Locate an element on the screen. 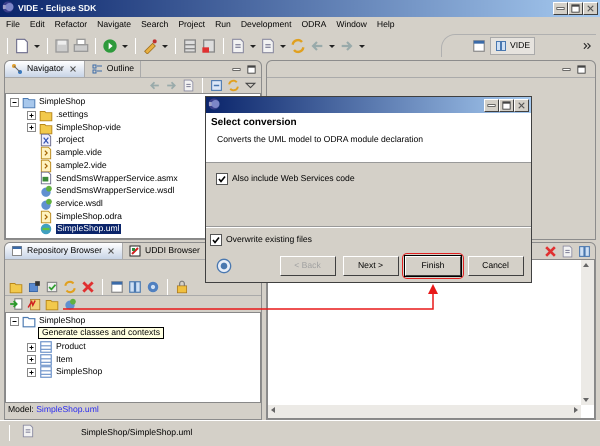  menu-item: Run is located at coordinates (223, 25).